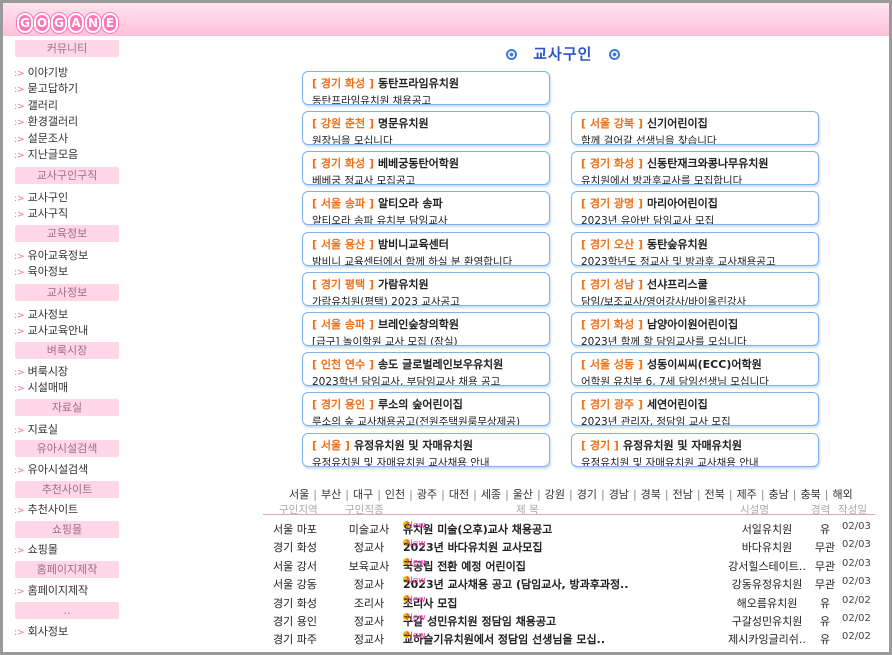 This screenshot has height=655, width=892. Describe the element at coordinates (569, 548) in the screenshot. I see `table-row: 경기 화성 정교사 2023년 바다유치원 교사모집 New 바다유치원 무관 02/03` at that location.